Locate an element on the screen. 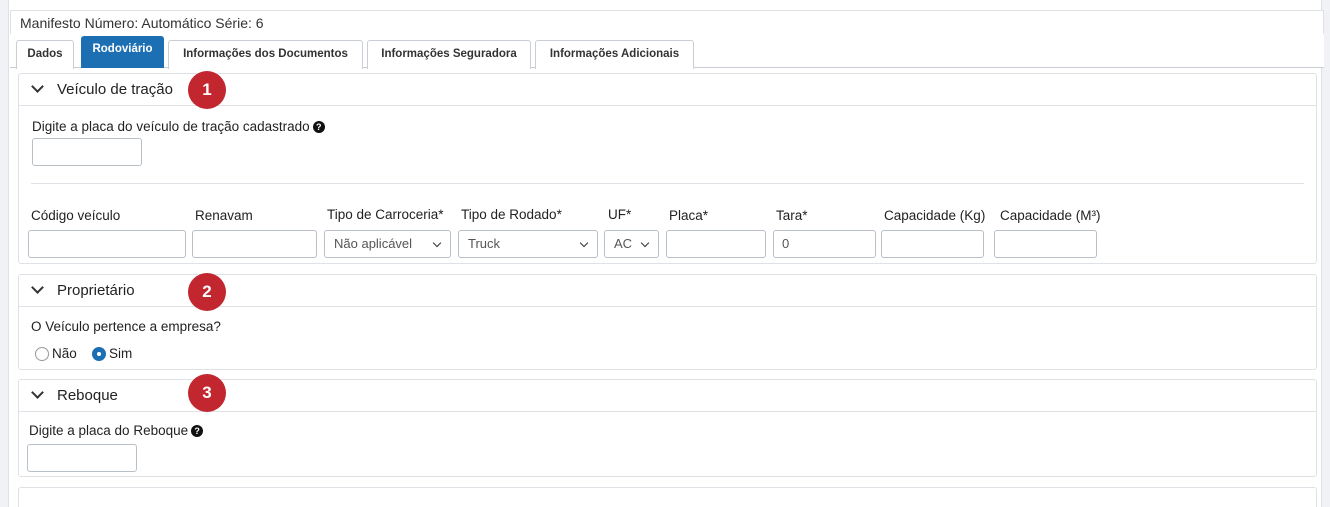  section-title-proprietario: Proprietário is located at coordinates (96, 290).